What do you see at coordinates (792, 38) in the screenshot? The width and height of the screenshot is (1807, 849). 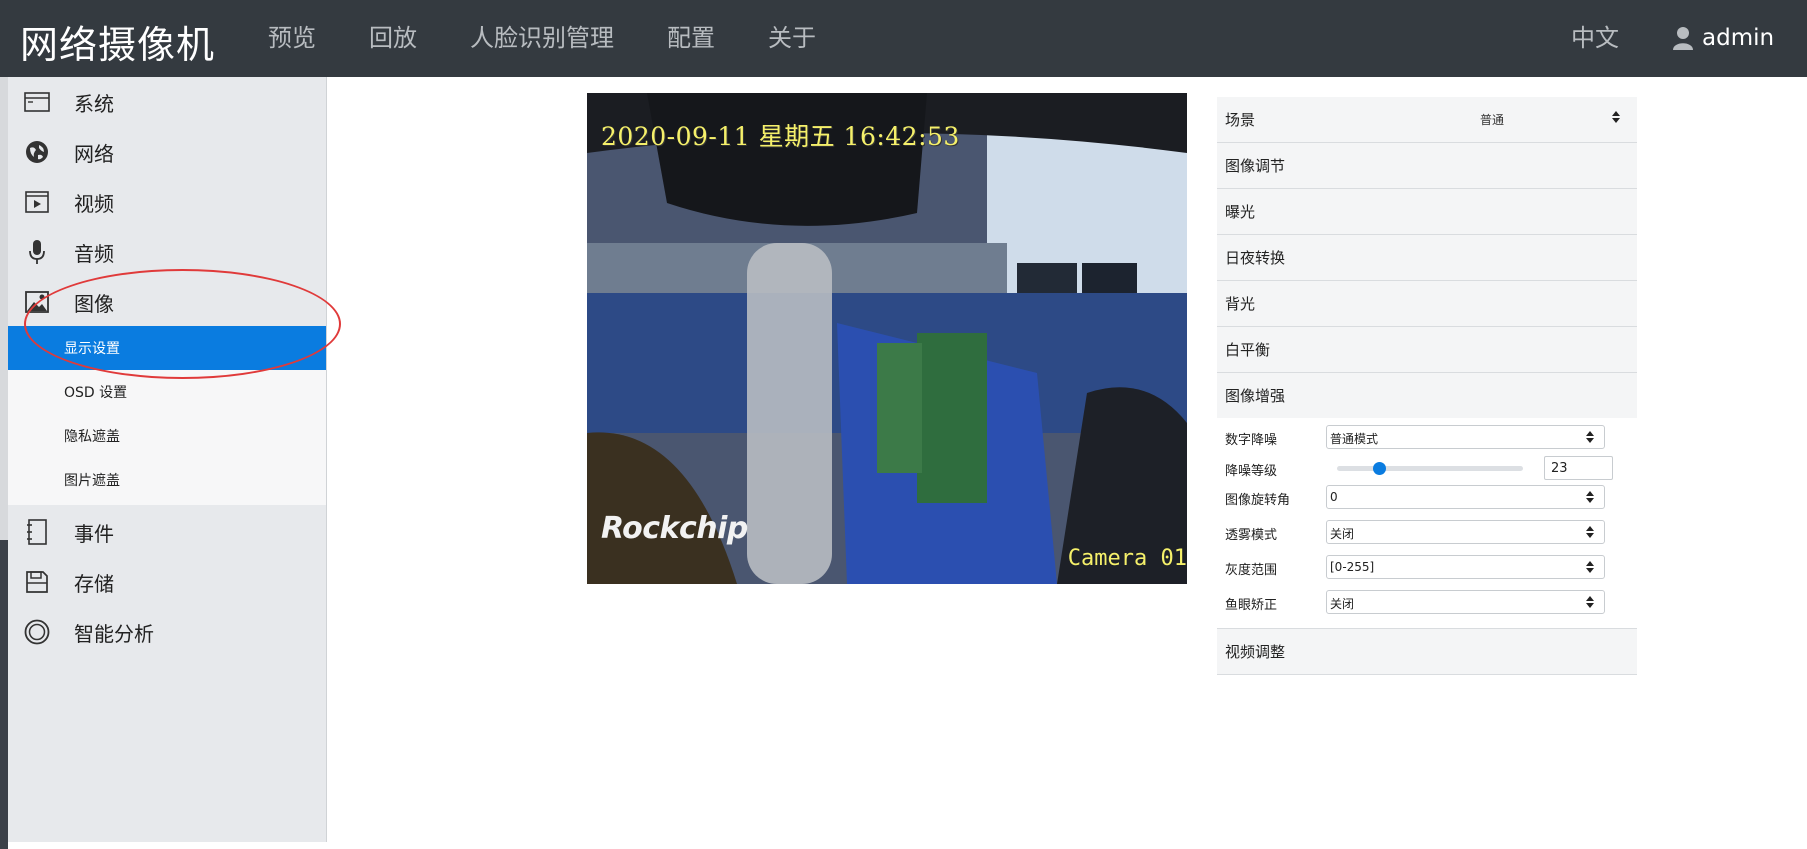 I see `nav-about: 关于` at bounding box center [792, 38].